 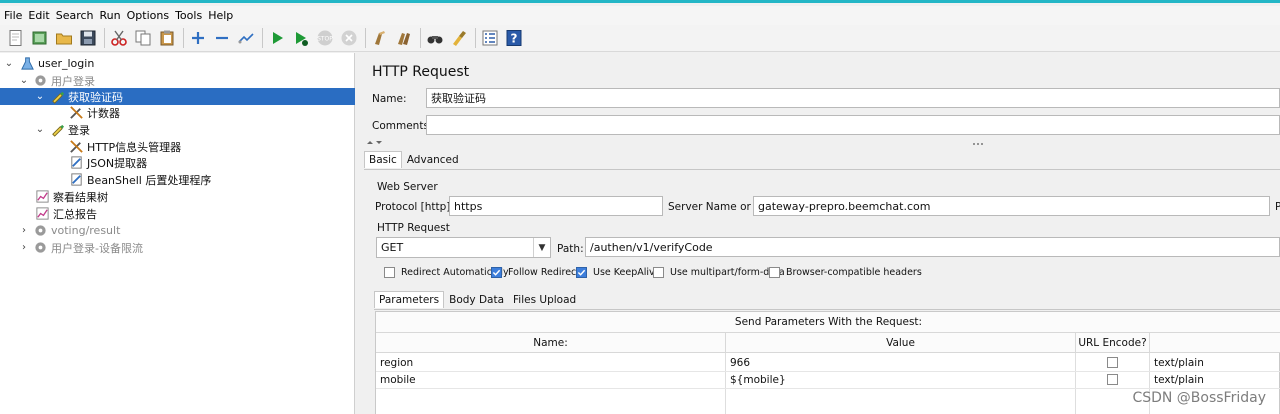 What do you see at coordinates (389, 272) in the screenshot?
I see `checkbox-unchecked-icon` at bounding box center [389, 272].